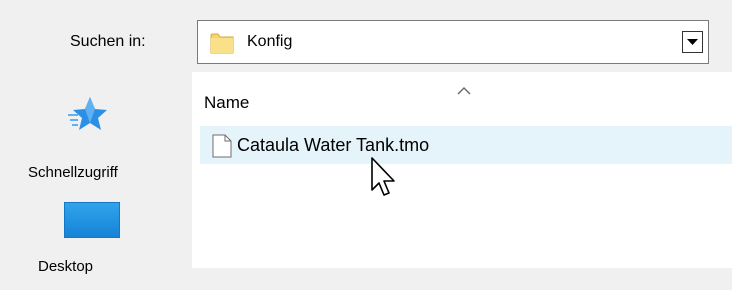 This screenshot has height=290, width=732. Describe the element at coordinates (88, 114) in the screenshot. I see `star-icon` at that location.